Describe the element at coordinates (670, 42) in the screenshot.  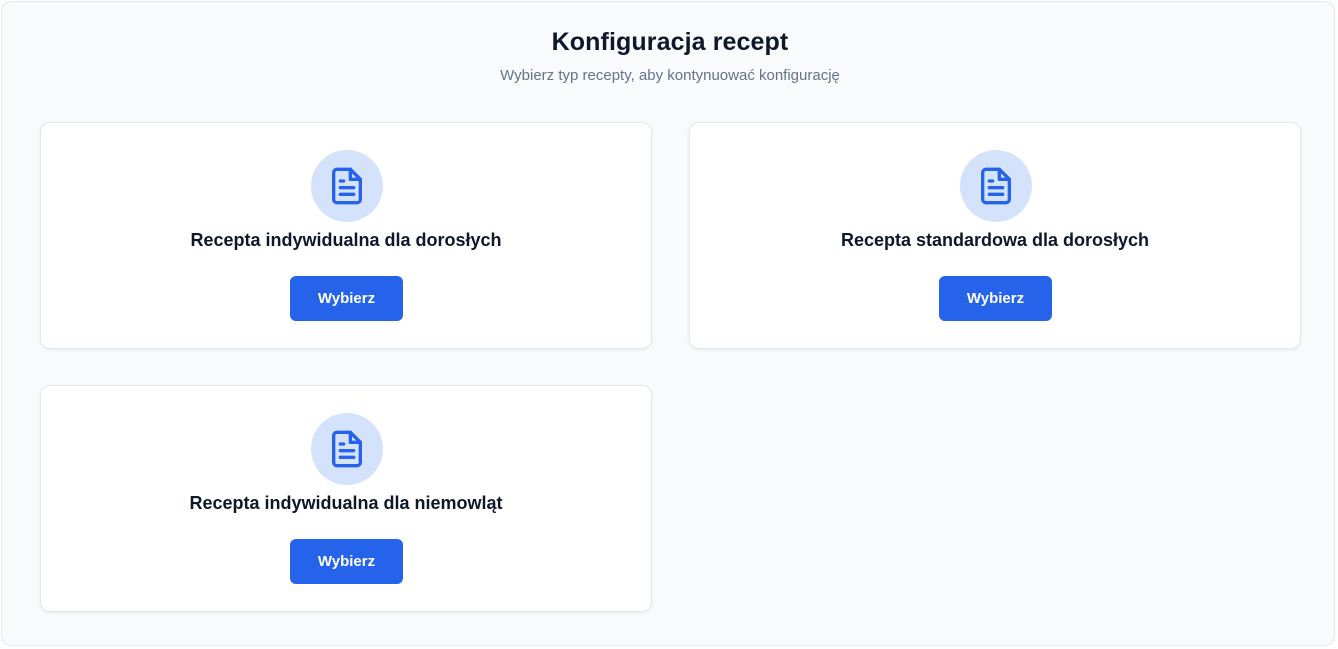
I see `page-title: Konfiguracja recept` at that location.